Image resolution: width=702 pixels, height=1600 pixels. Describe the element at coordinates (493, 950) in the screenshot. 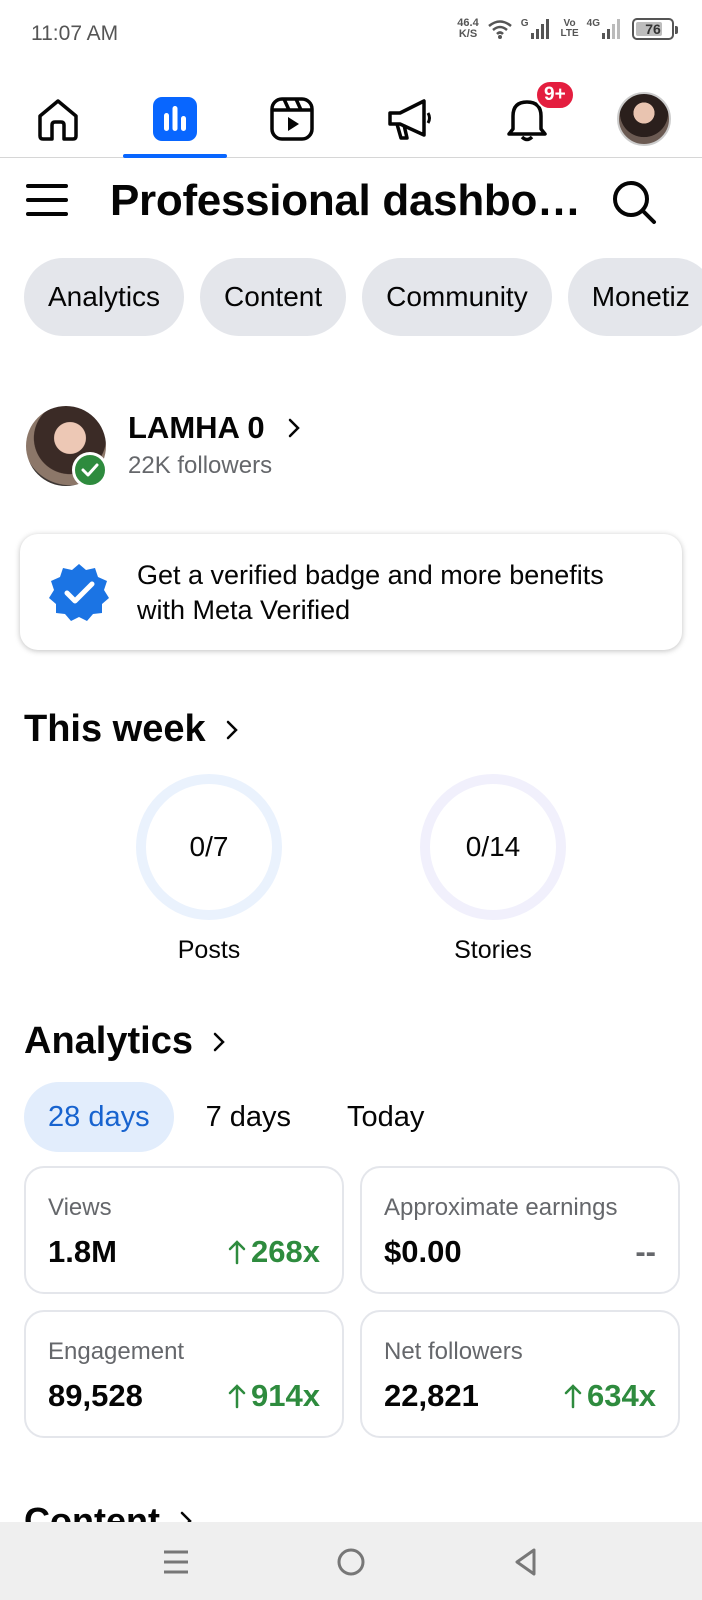

I see `stories-label: Stories` at that location.